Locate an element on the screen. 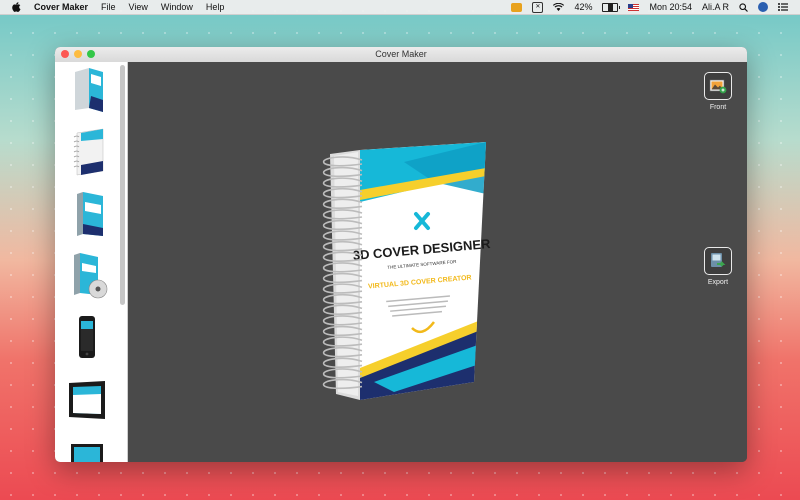 This screenshot has width=800, height=500. template-phone is located at coordinates (87, 338).